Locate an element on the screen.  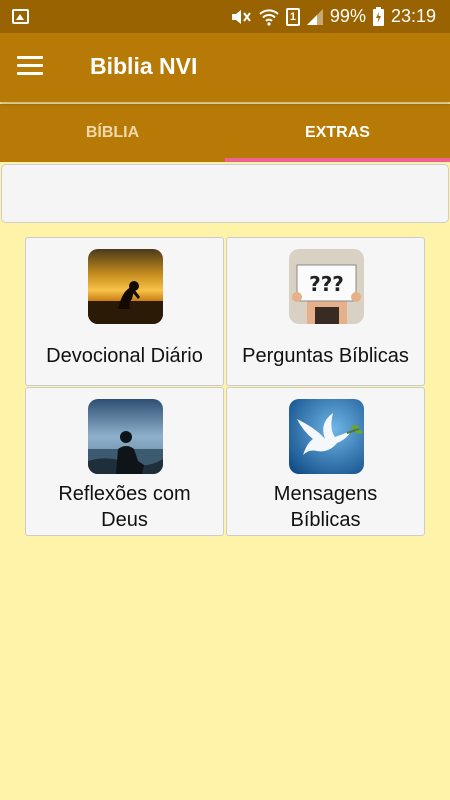
card-label-line-1: Reflexões com is located at coordinates (124, 494).